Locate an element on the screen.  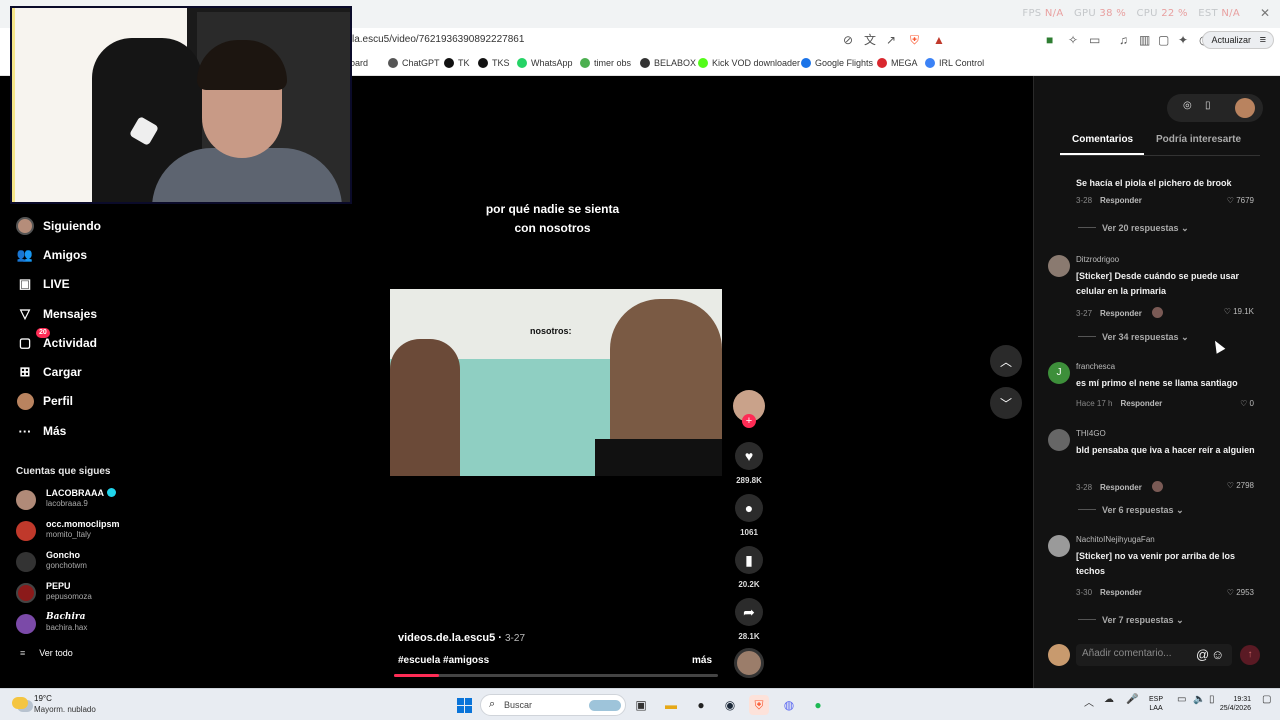
next-video-button: ﹀ is located at coordinates (1006, 403).